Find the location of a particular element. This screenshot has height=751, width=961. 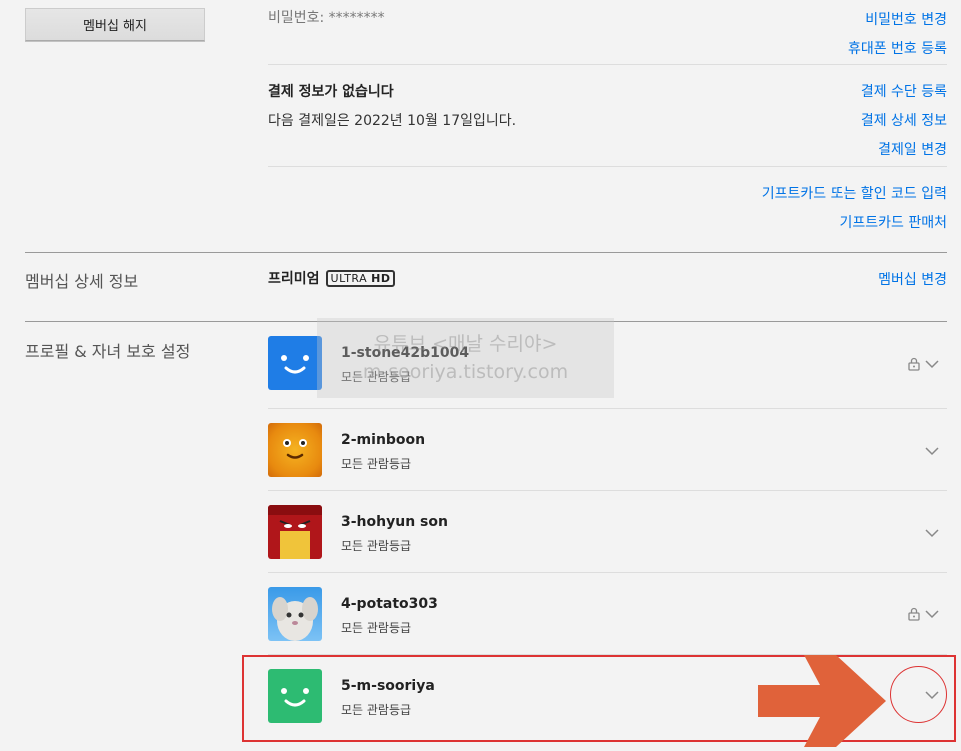

billing-details-link: 결제 상세 정보 is located at coordinates (904, 120).